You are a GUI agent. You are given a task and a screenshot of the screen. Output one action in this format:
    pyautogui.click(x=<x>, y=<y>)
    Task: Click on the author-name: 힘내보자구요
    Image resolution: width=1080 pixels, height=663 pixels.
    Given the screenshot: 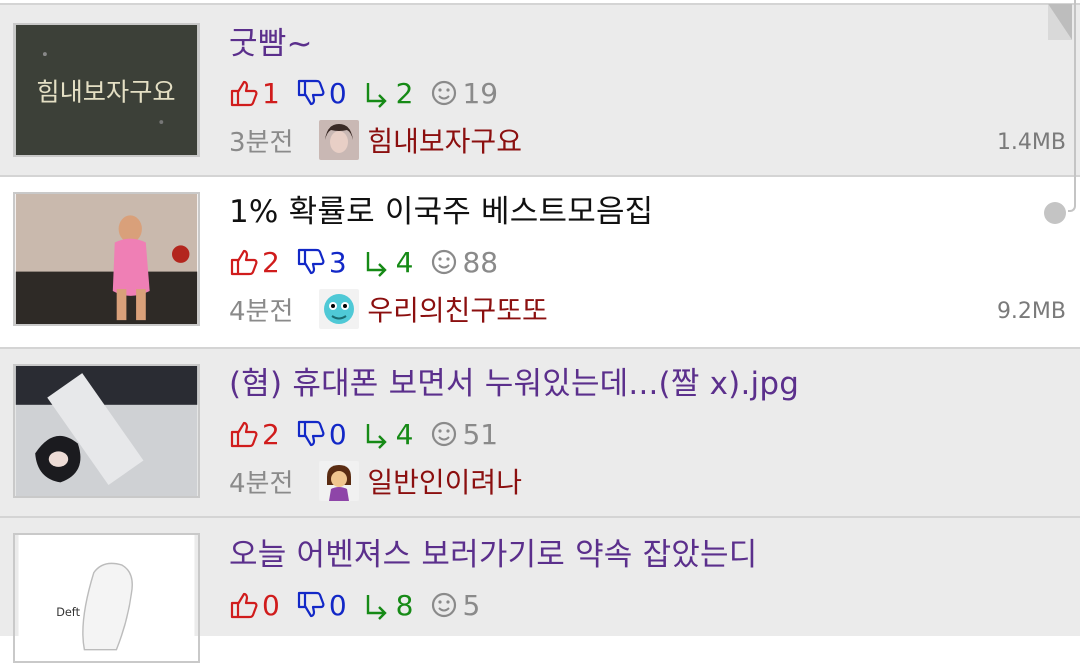 What is the action you would take?
    pyautogui.click(x=444, y=140)
    